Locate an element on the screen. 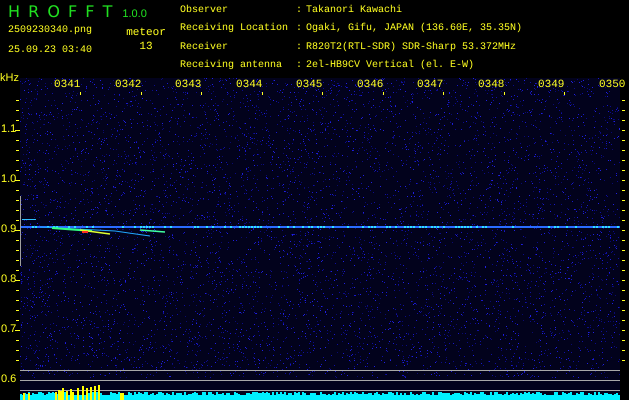  axis-label: 0.6 is located at coordinates (8, 379).